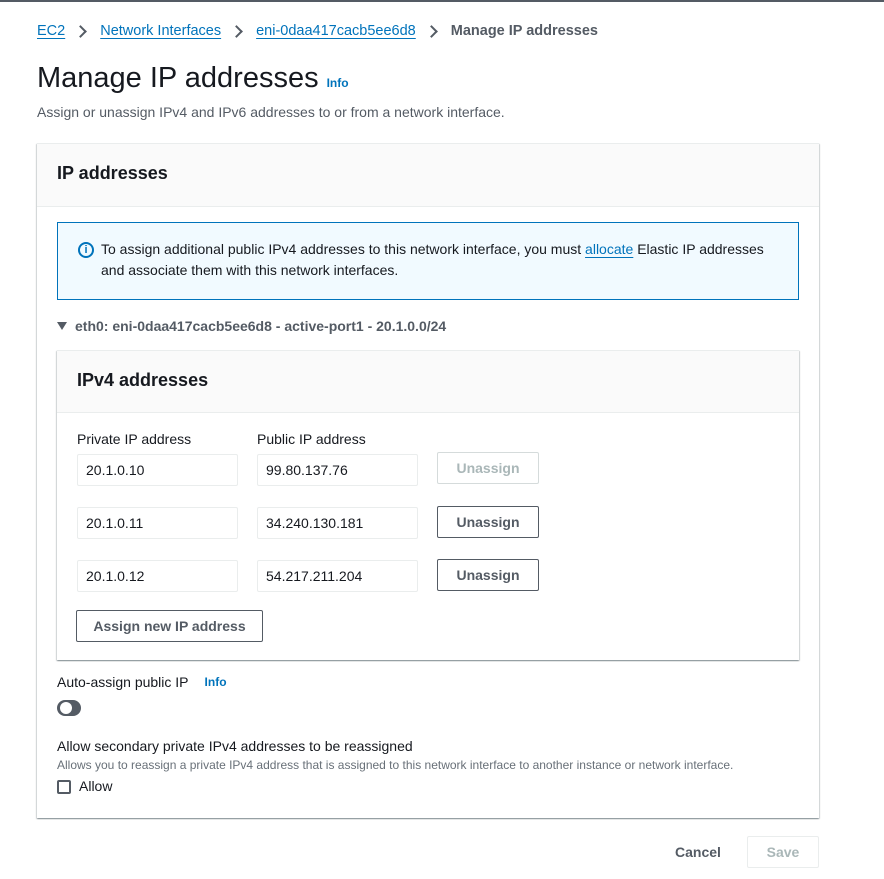 This screenshot has height=879, width=884. What do you see at coordinates (157, 523) in the screenshot?
I see `private-ip-field: 20.1.0.11` at bounding box center [157, 523].